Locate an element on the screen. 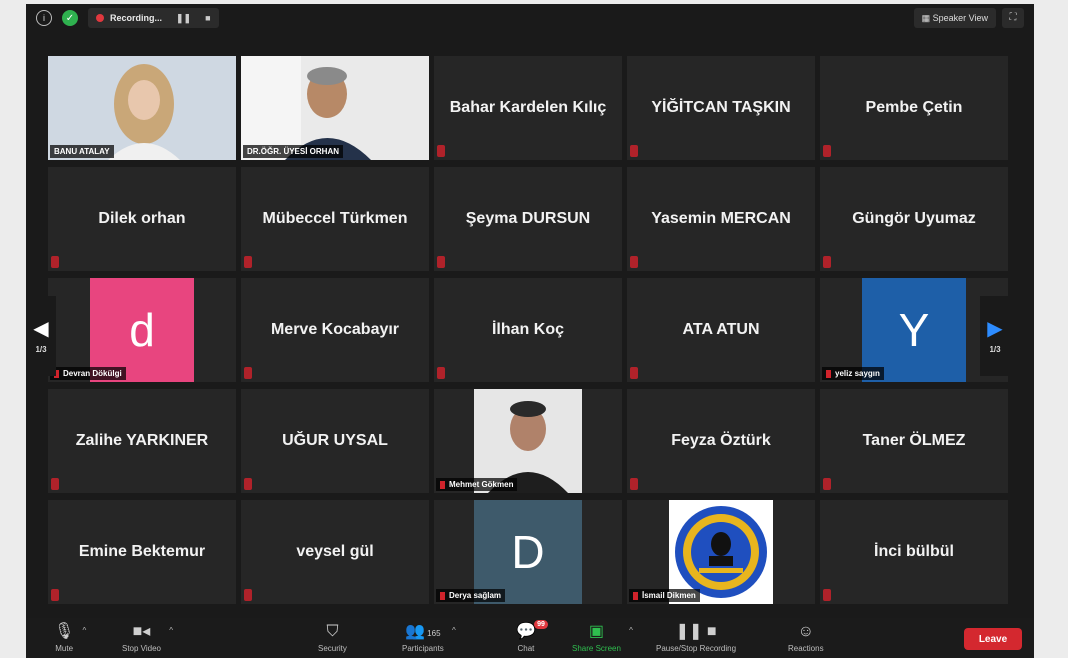 This screenshot has height=658, width=1068. participant-tile-mehmet: Mehmet Gökmen is located at coordinates (528, 441).